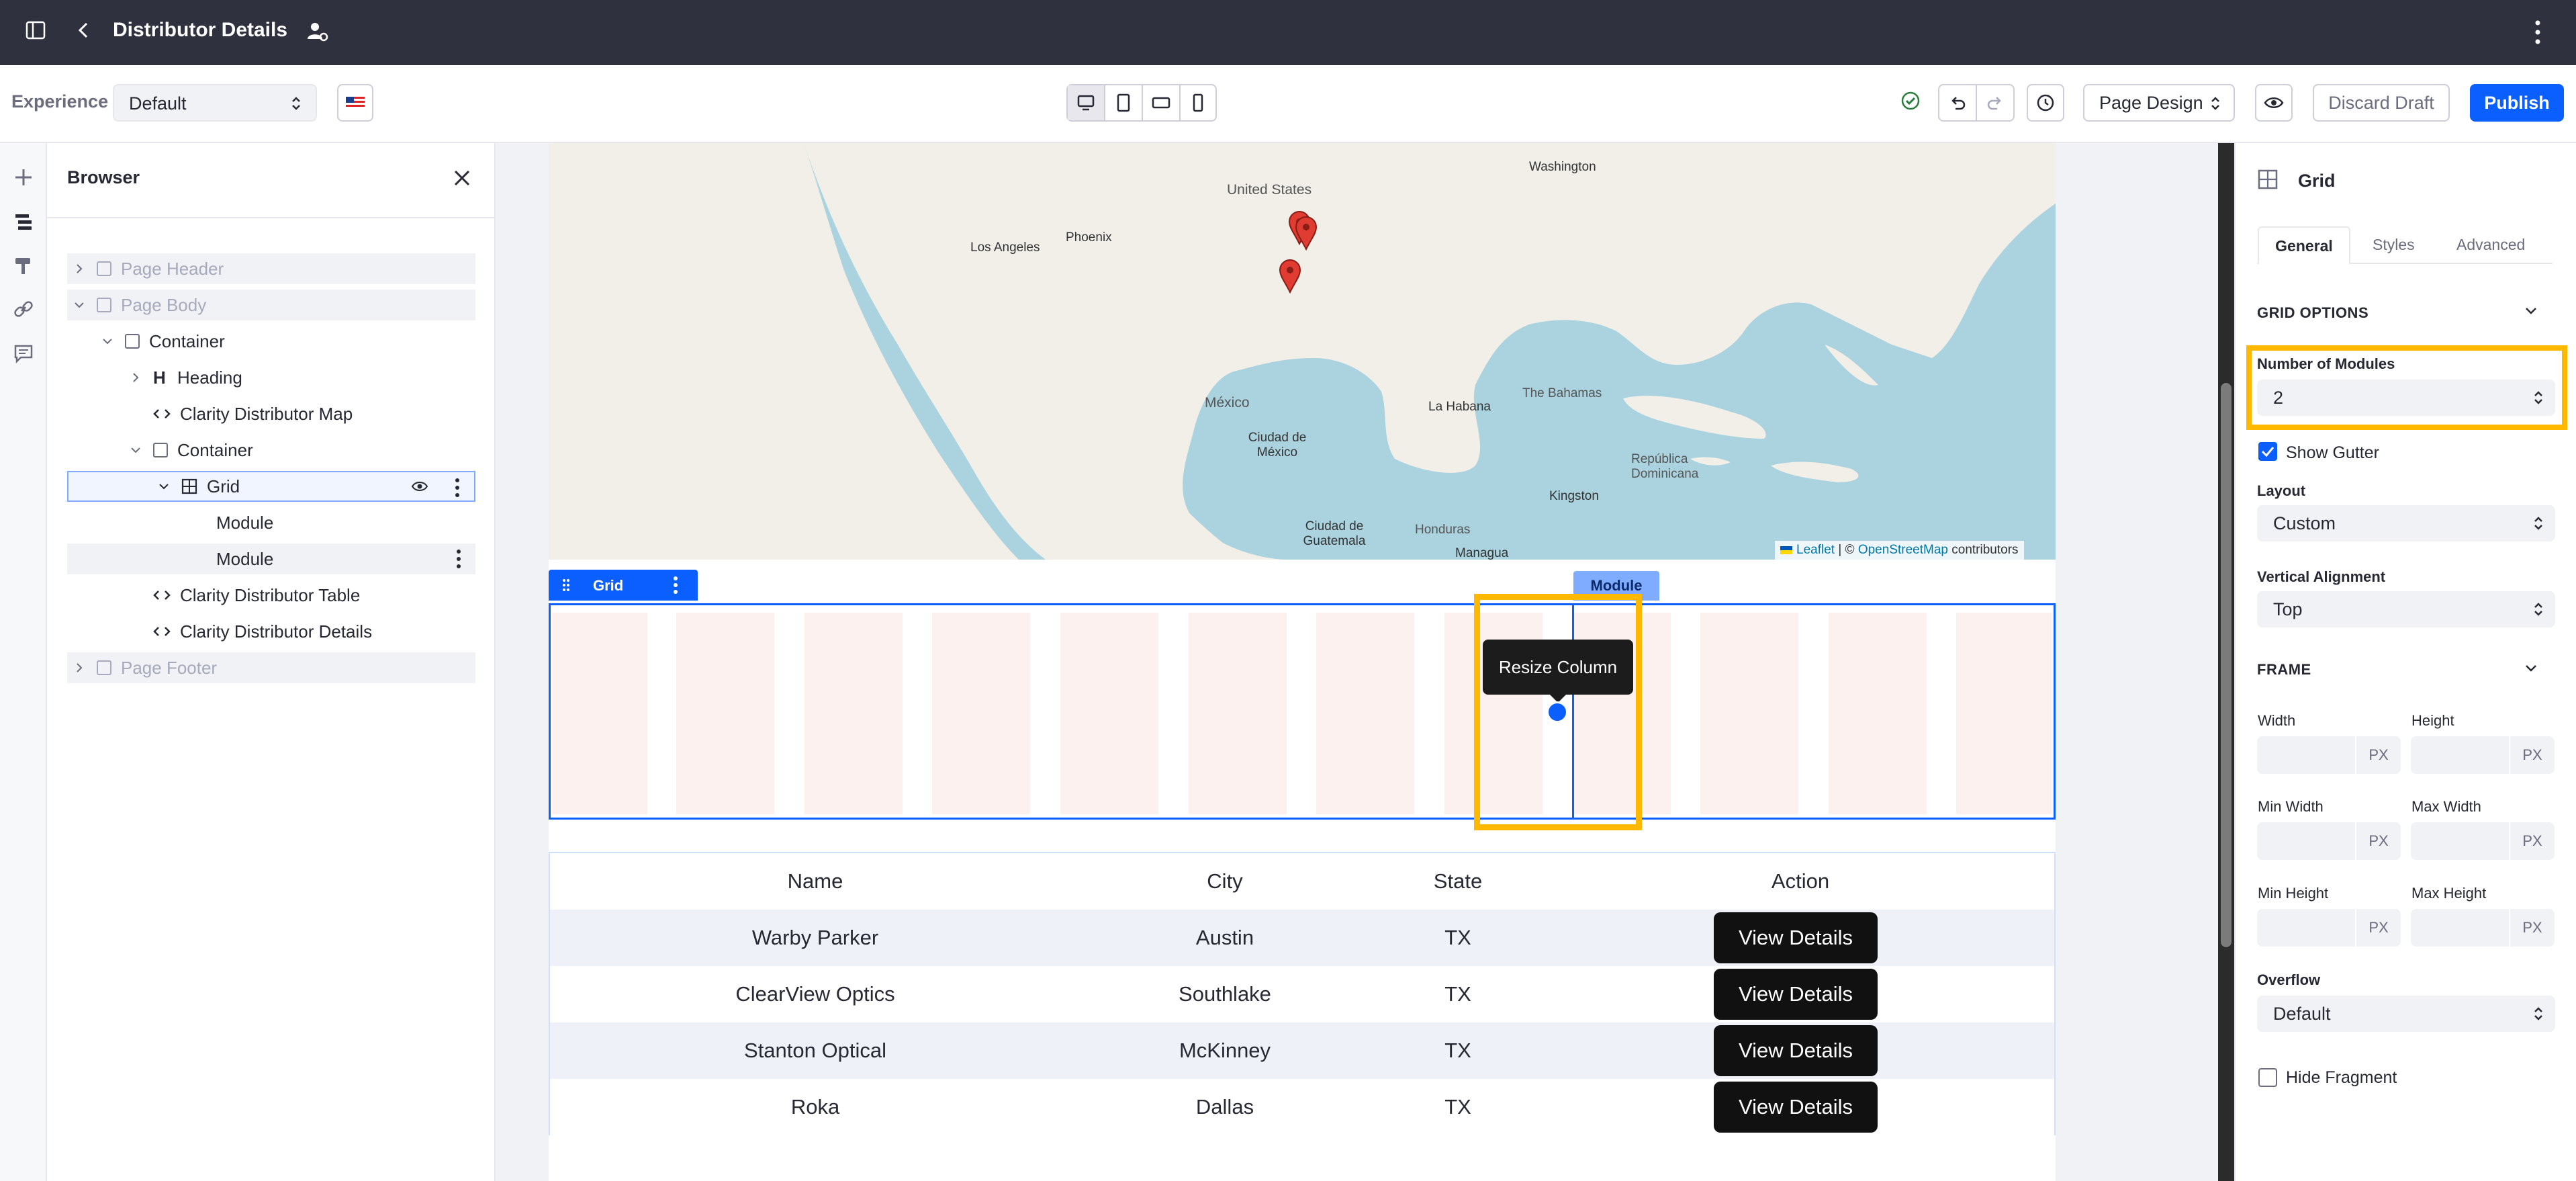 The height and width of the screenshot is (1181, 2576). What do you see at coordinates (2381, 103) in the screenshot?
I see `discard-draft-button: Discard Draft` at bounding box center [2381, 103].